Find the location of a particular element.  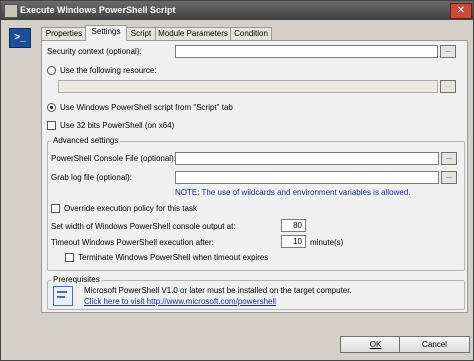

console-file-label: PowerShell Console File (optional): is located at coordinates (113, 158).